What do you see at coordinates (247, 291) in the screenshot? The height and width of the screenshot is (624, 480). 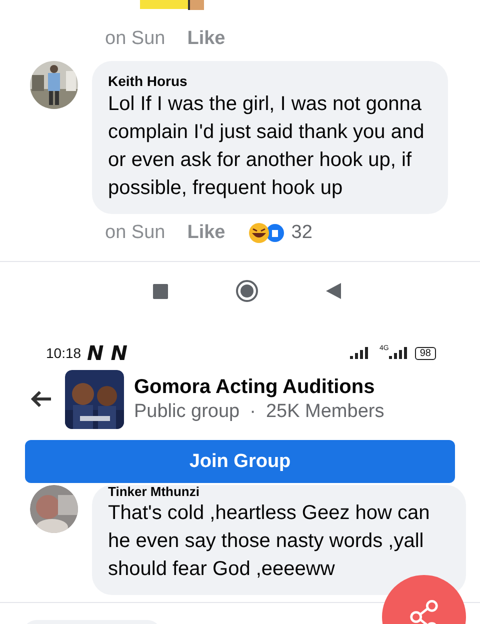 I see `home-icon` at bounding box center [247, 291].